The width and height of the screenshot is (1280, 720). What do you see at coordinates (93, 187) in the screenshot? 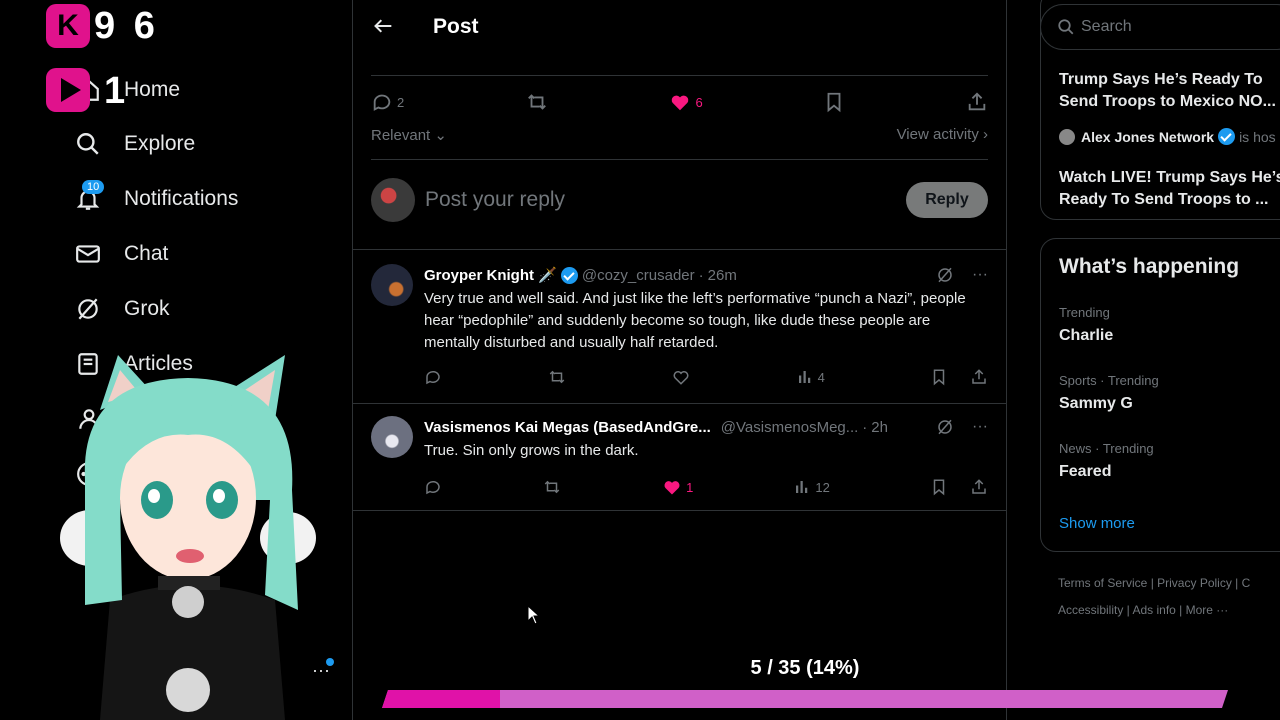
I see `notification-badge: 10` at bounding box center [93, 187].